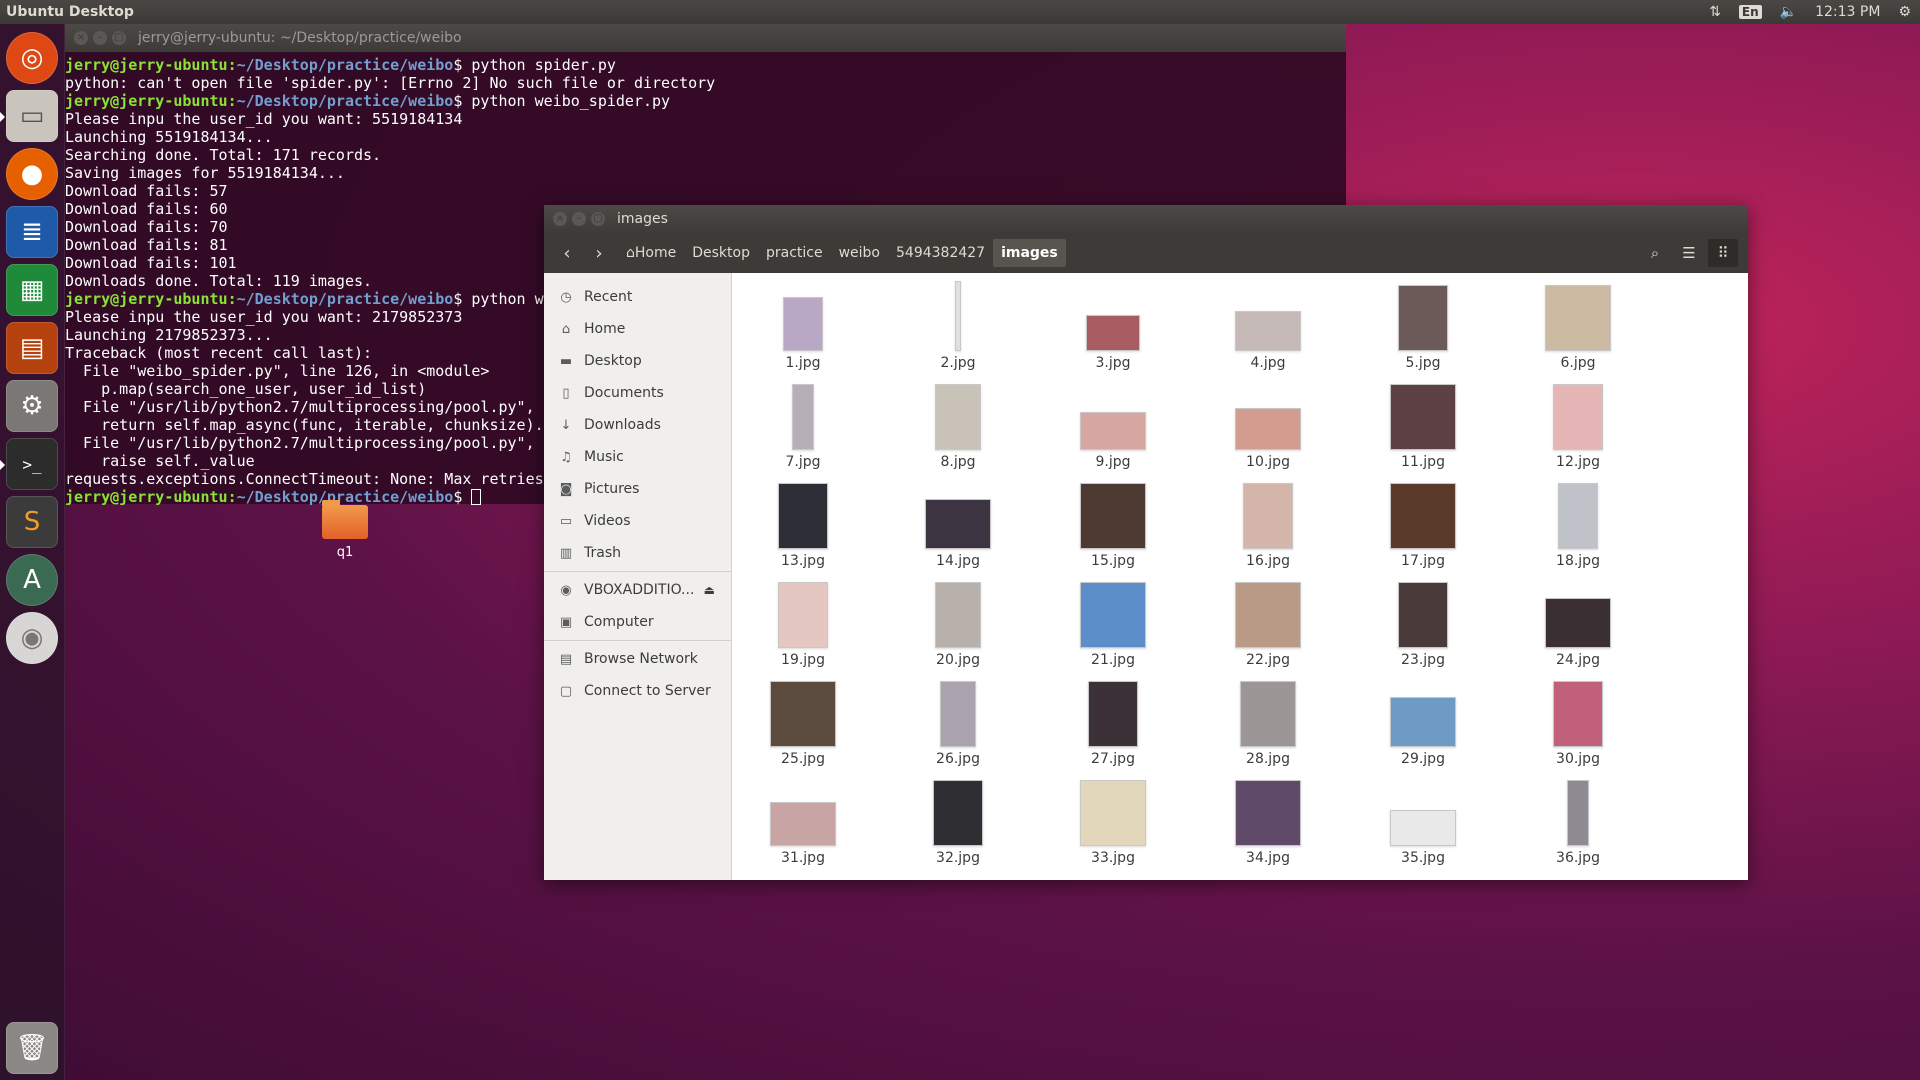 This screenshot has width=1920, height=1080. Describe the element at coordinates (1268, 523) in the screenshot. I see `file-item: 16.jpg` at that location.